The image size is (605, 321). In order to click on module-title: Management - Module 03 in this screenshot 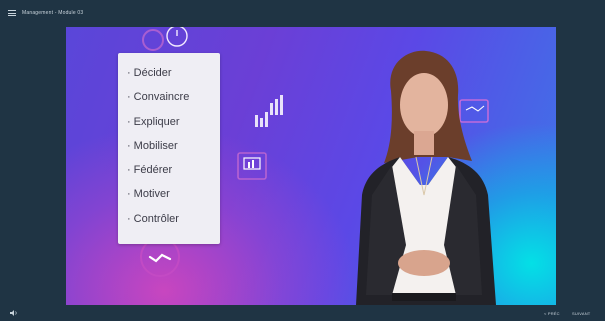, I will do `click(53, 13)`.